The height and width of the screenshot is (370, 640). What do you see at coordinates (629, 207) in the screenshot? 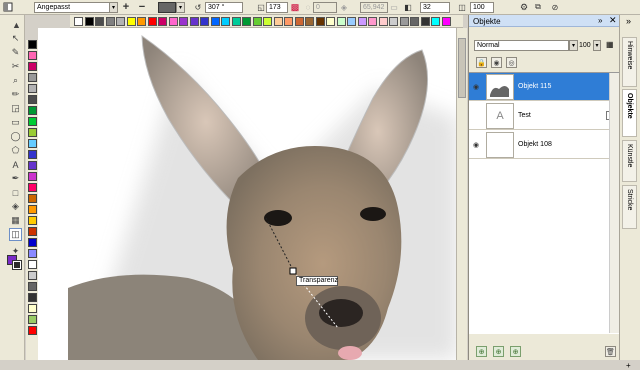
I see `tab-stricke: Stricke` at bounding box center [629, 207].